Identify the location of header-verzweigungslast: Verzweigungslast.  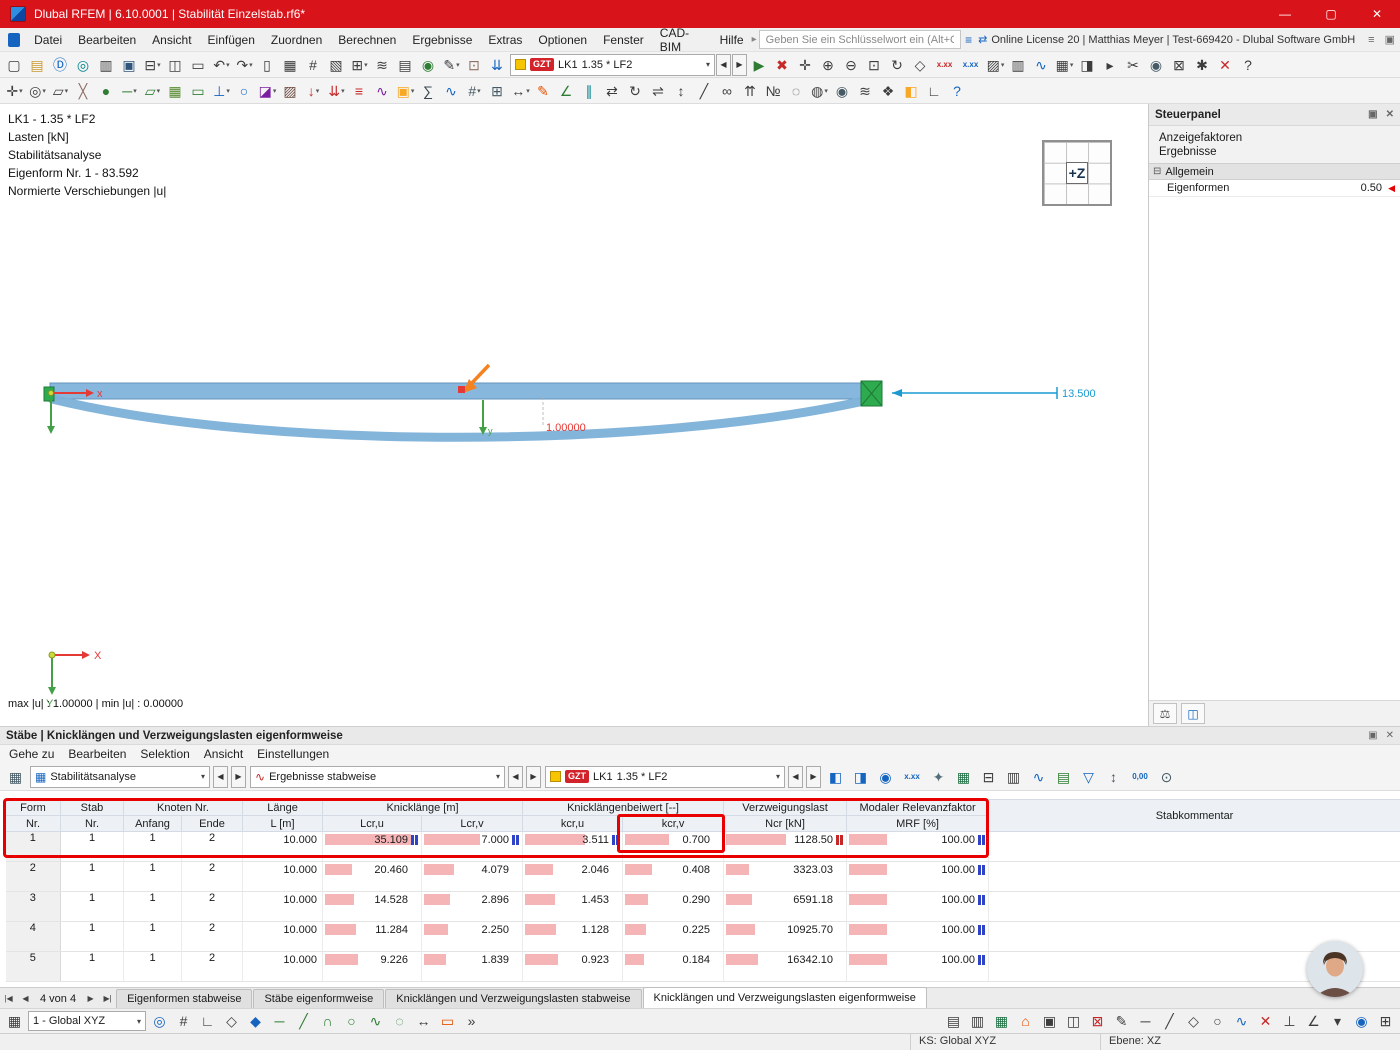
(785, 807).